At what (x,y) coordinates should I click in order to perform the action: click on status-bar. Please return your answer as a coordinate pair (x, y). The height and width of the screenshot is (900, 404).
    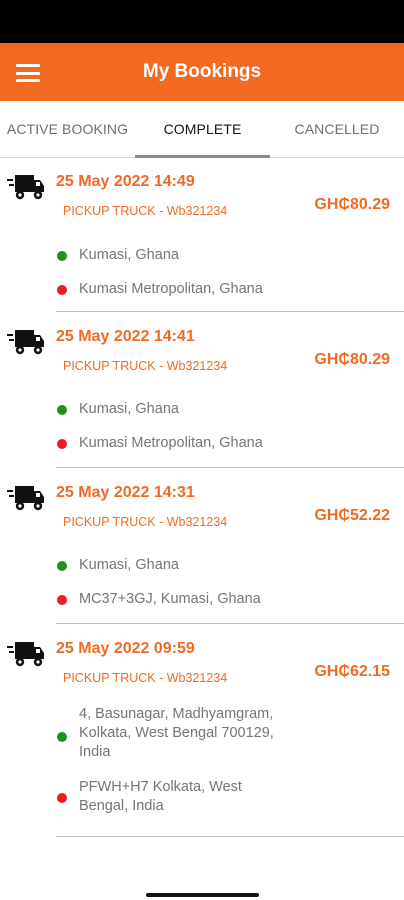
    Looking at the image, I should click on (202, 21).